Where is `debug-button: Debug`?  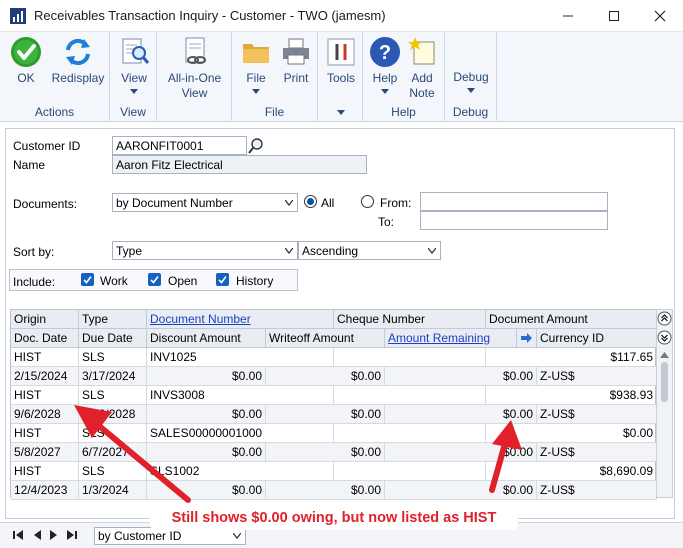 debug-button: Debug is located at coordinates (471, 81).